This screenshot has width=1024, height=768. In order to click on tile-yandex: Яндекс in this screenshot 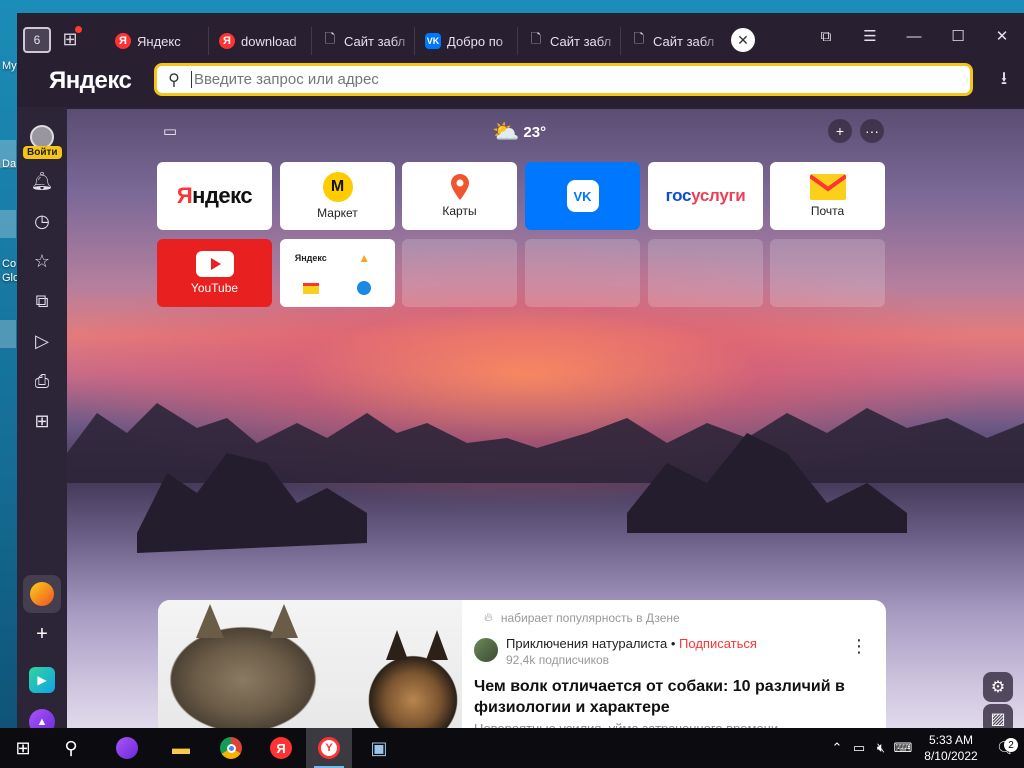, I will do `click(214, 196)`.